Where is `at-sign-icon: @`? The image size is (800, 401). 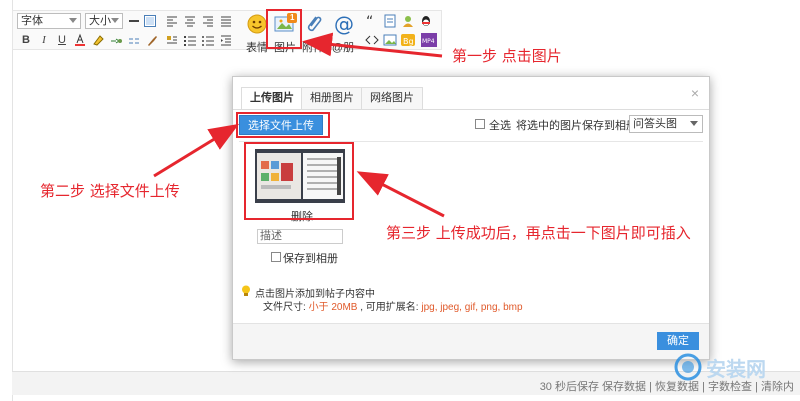
at-sign-icon: @ is located at coordinates (344, 24).